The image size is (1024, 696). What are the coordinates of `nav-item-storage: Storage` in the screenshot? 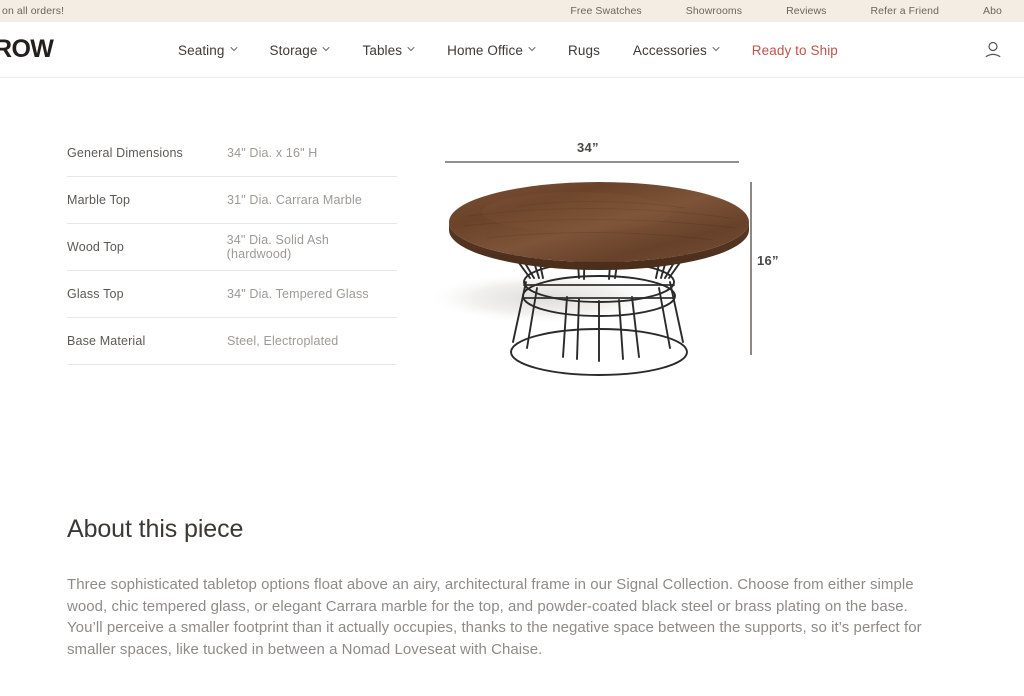 It's located at (300, 50).